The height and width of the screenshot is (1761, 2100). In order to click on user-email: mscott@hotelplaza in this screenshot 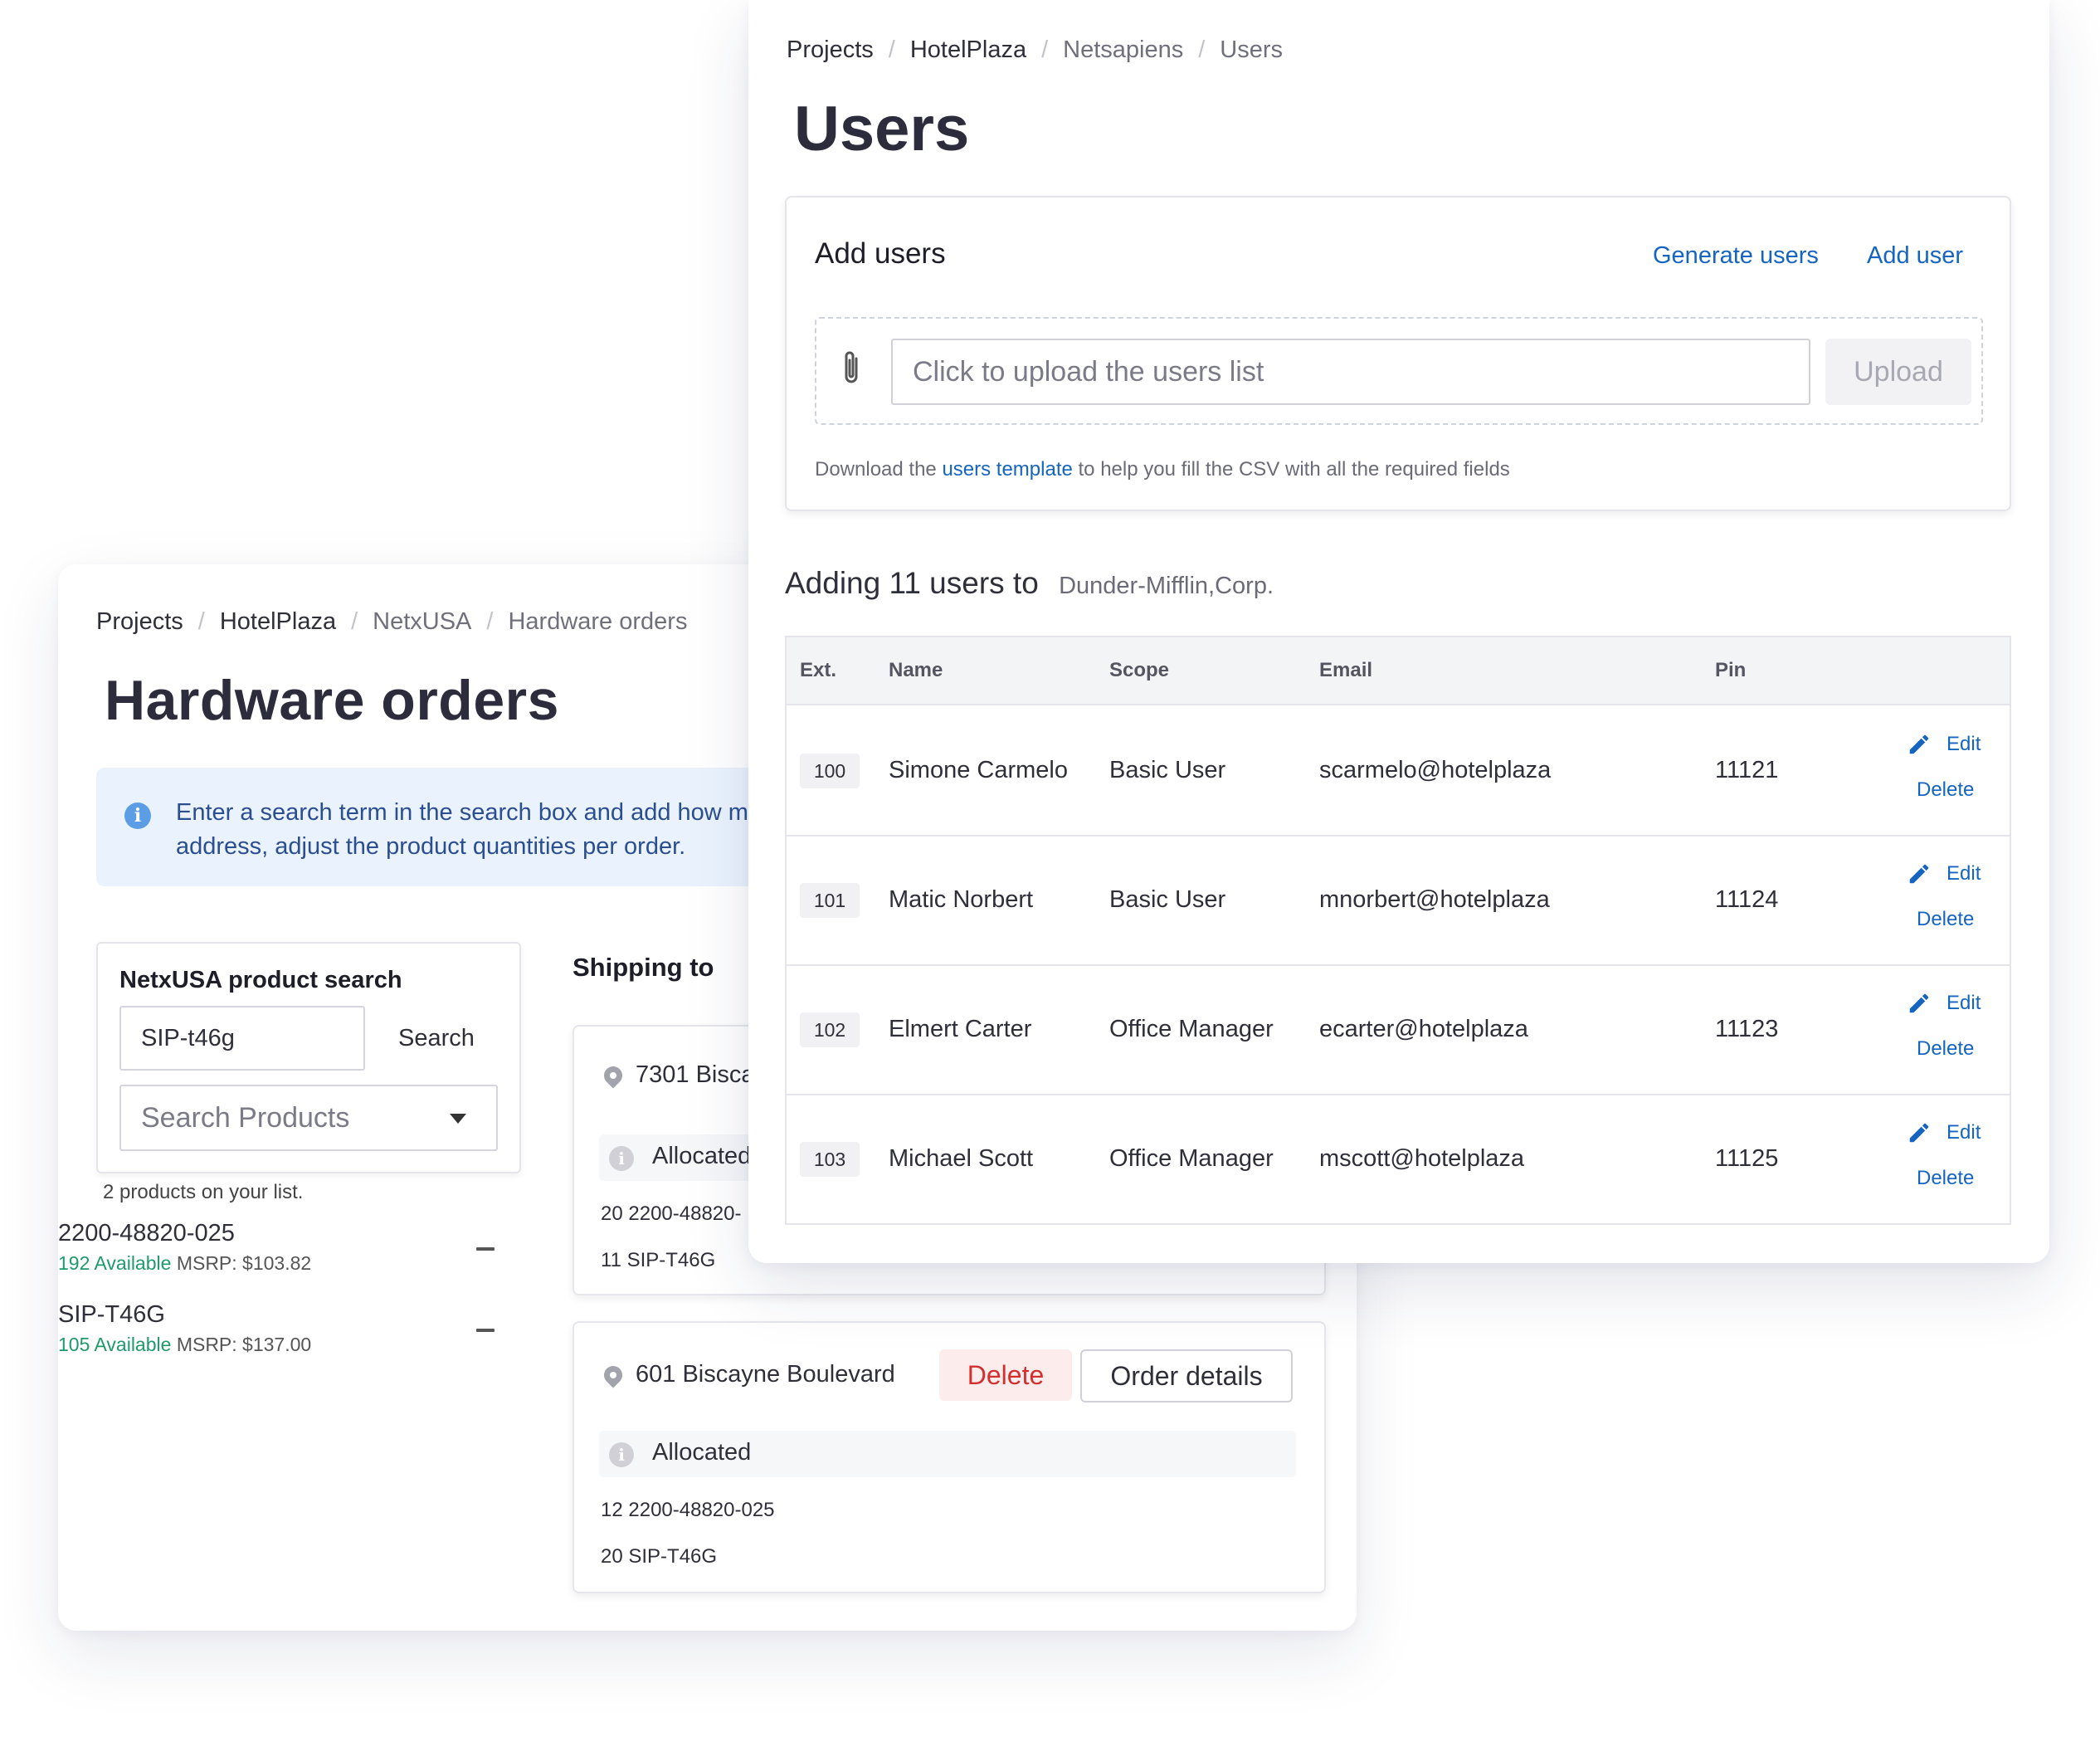, I will do `click(1422, 1158)`.